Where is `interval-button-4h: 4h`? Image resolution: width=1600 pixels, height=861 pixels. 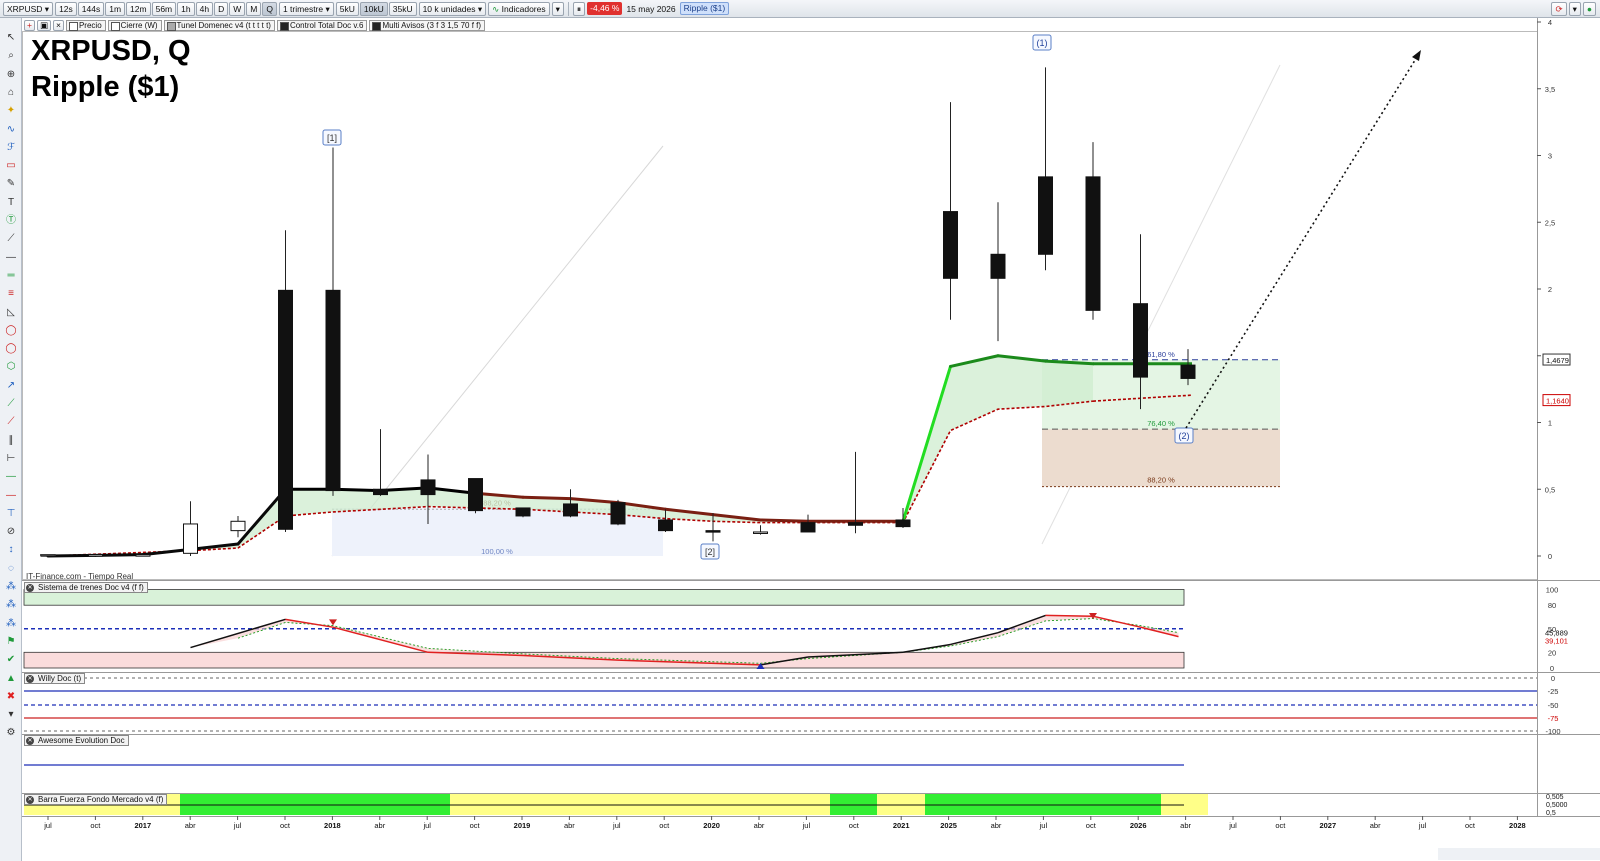 interval-button-4h: 4h is located at coordinates (204, 8).